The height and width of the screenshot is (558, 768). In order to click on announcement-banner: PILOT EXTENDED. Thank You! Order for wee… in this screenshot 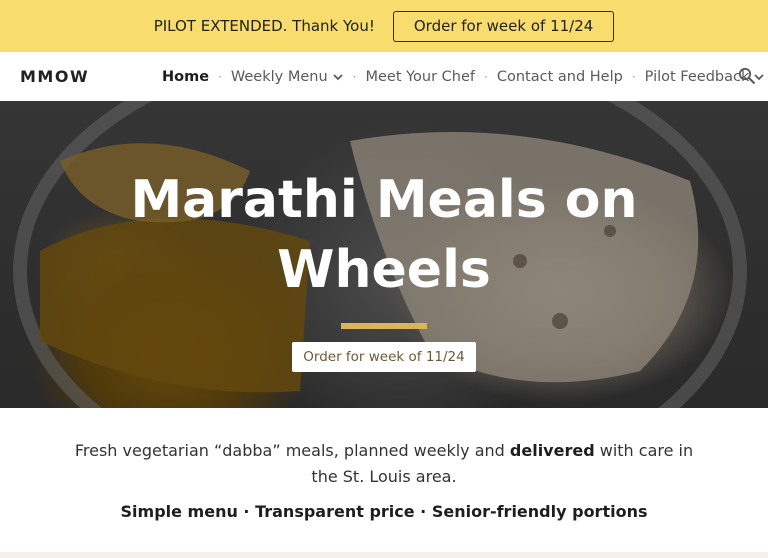, I will do `click(384, 26)`.